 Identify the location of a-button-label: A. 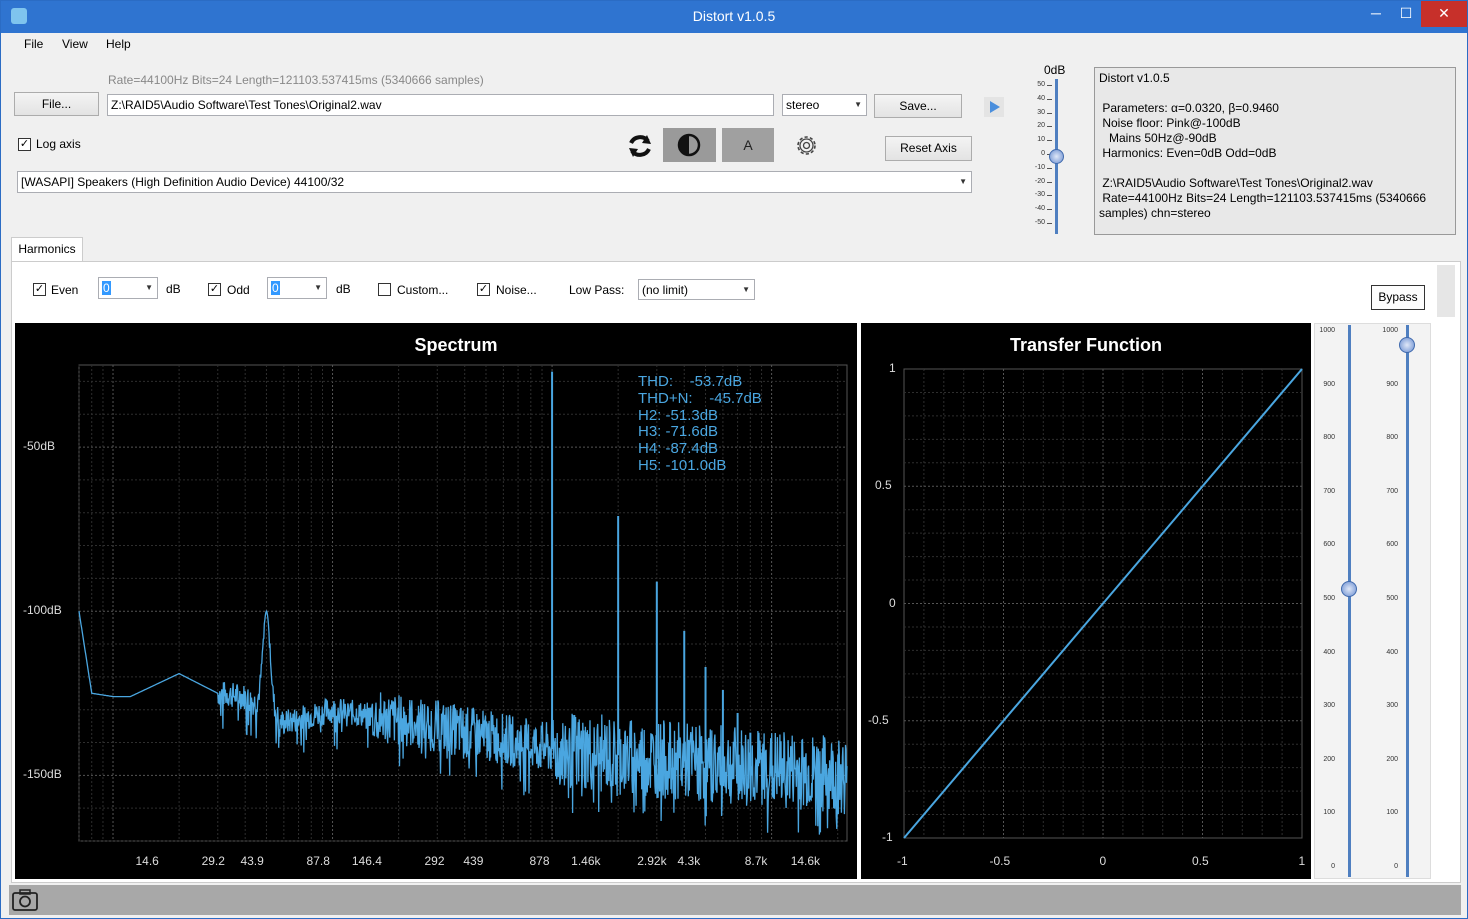
(748, 145).